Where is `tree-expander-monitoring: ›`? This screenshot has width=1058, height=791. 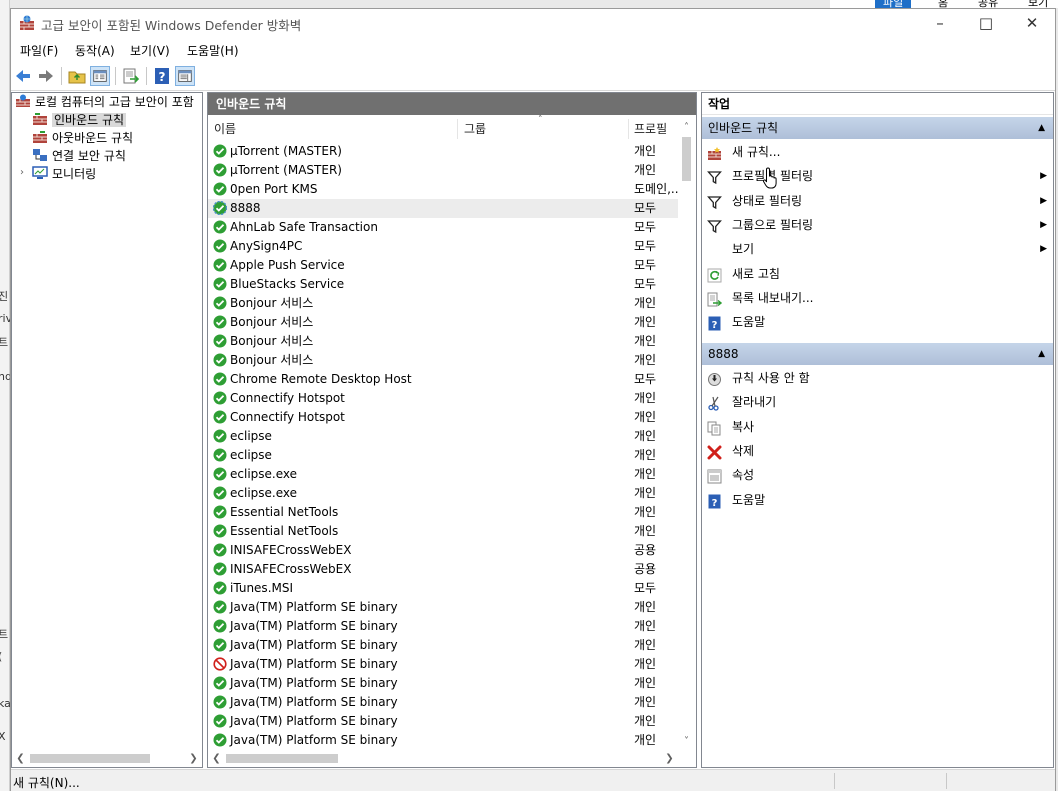
tree-expander-monitoring: › is located at coordinates (22, 172).